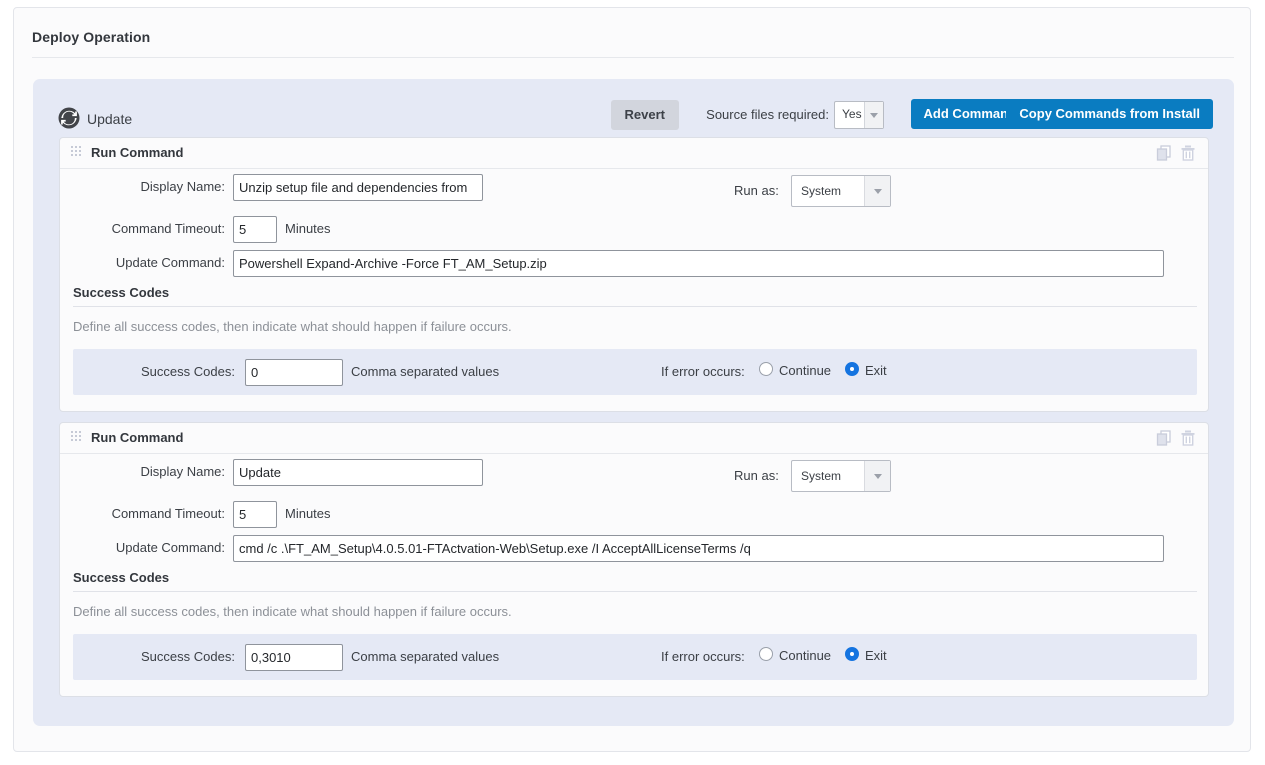 This screenshot has width=1265, height=765. What do you see at coordinates (1109, 114) in the screenshot?
I see `copy-commands-from-install-button: Copy Commands from Install` at bounding box center [1109, 114].